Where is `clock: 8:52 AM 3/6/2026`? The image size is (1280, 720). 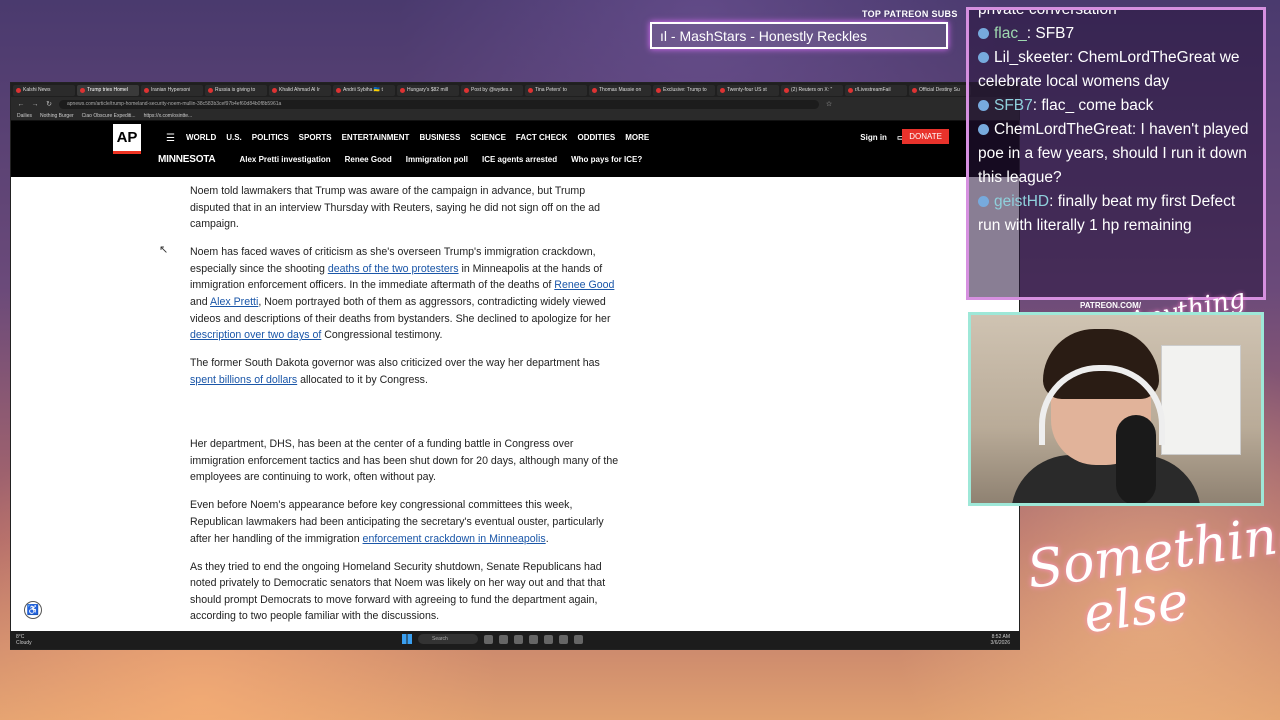
clock: 8:52 AM 3/6/2026 is located at coordinates (1000, 640).